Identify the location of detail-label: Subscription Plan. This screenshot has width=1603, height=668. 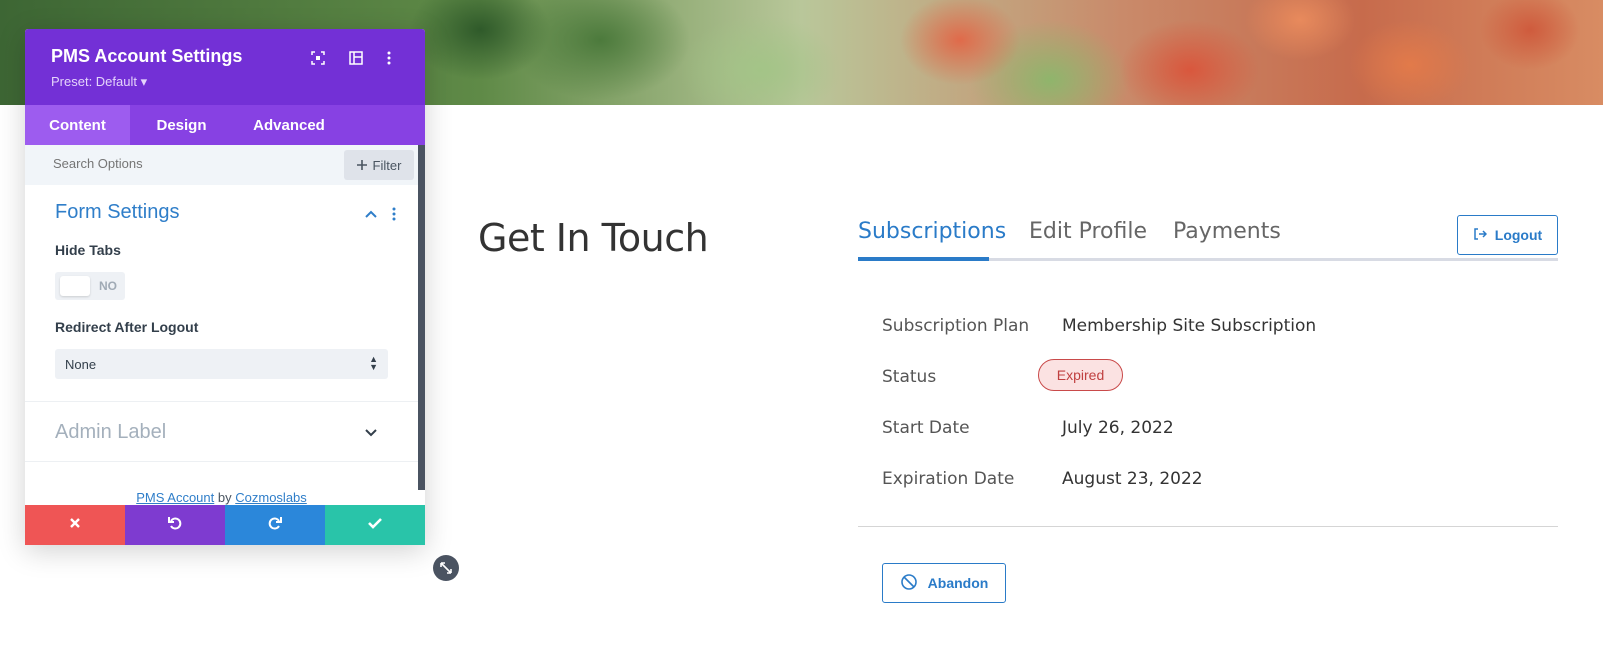
(956, 326).